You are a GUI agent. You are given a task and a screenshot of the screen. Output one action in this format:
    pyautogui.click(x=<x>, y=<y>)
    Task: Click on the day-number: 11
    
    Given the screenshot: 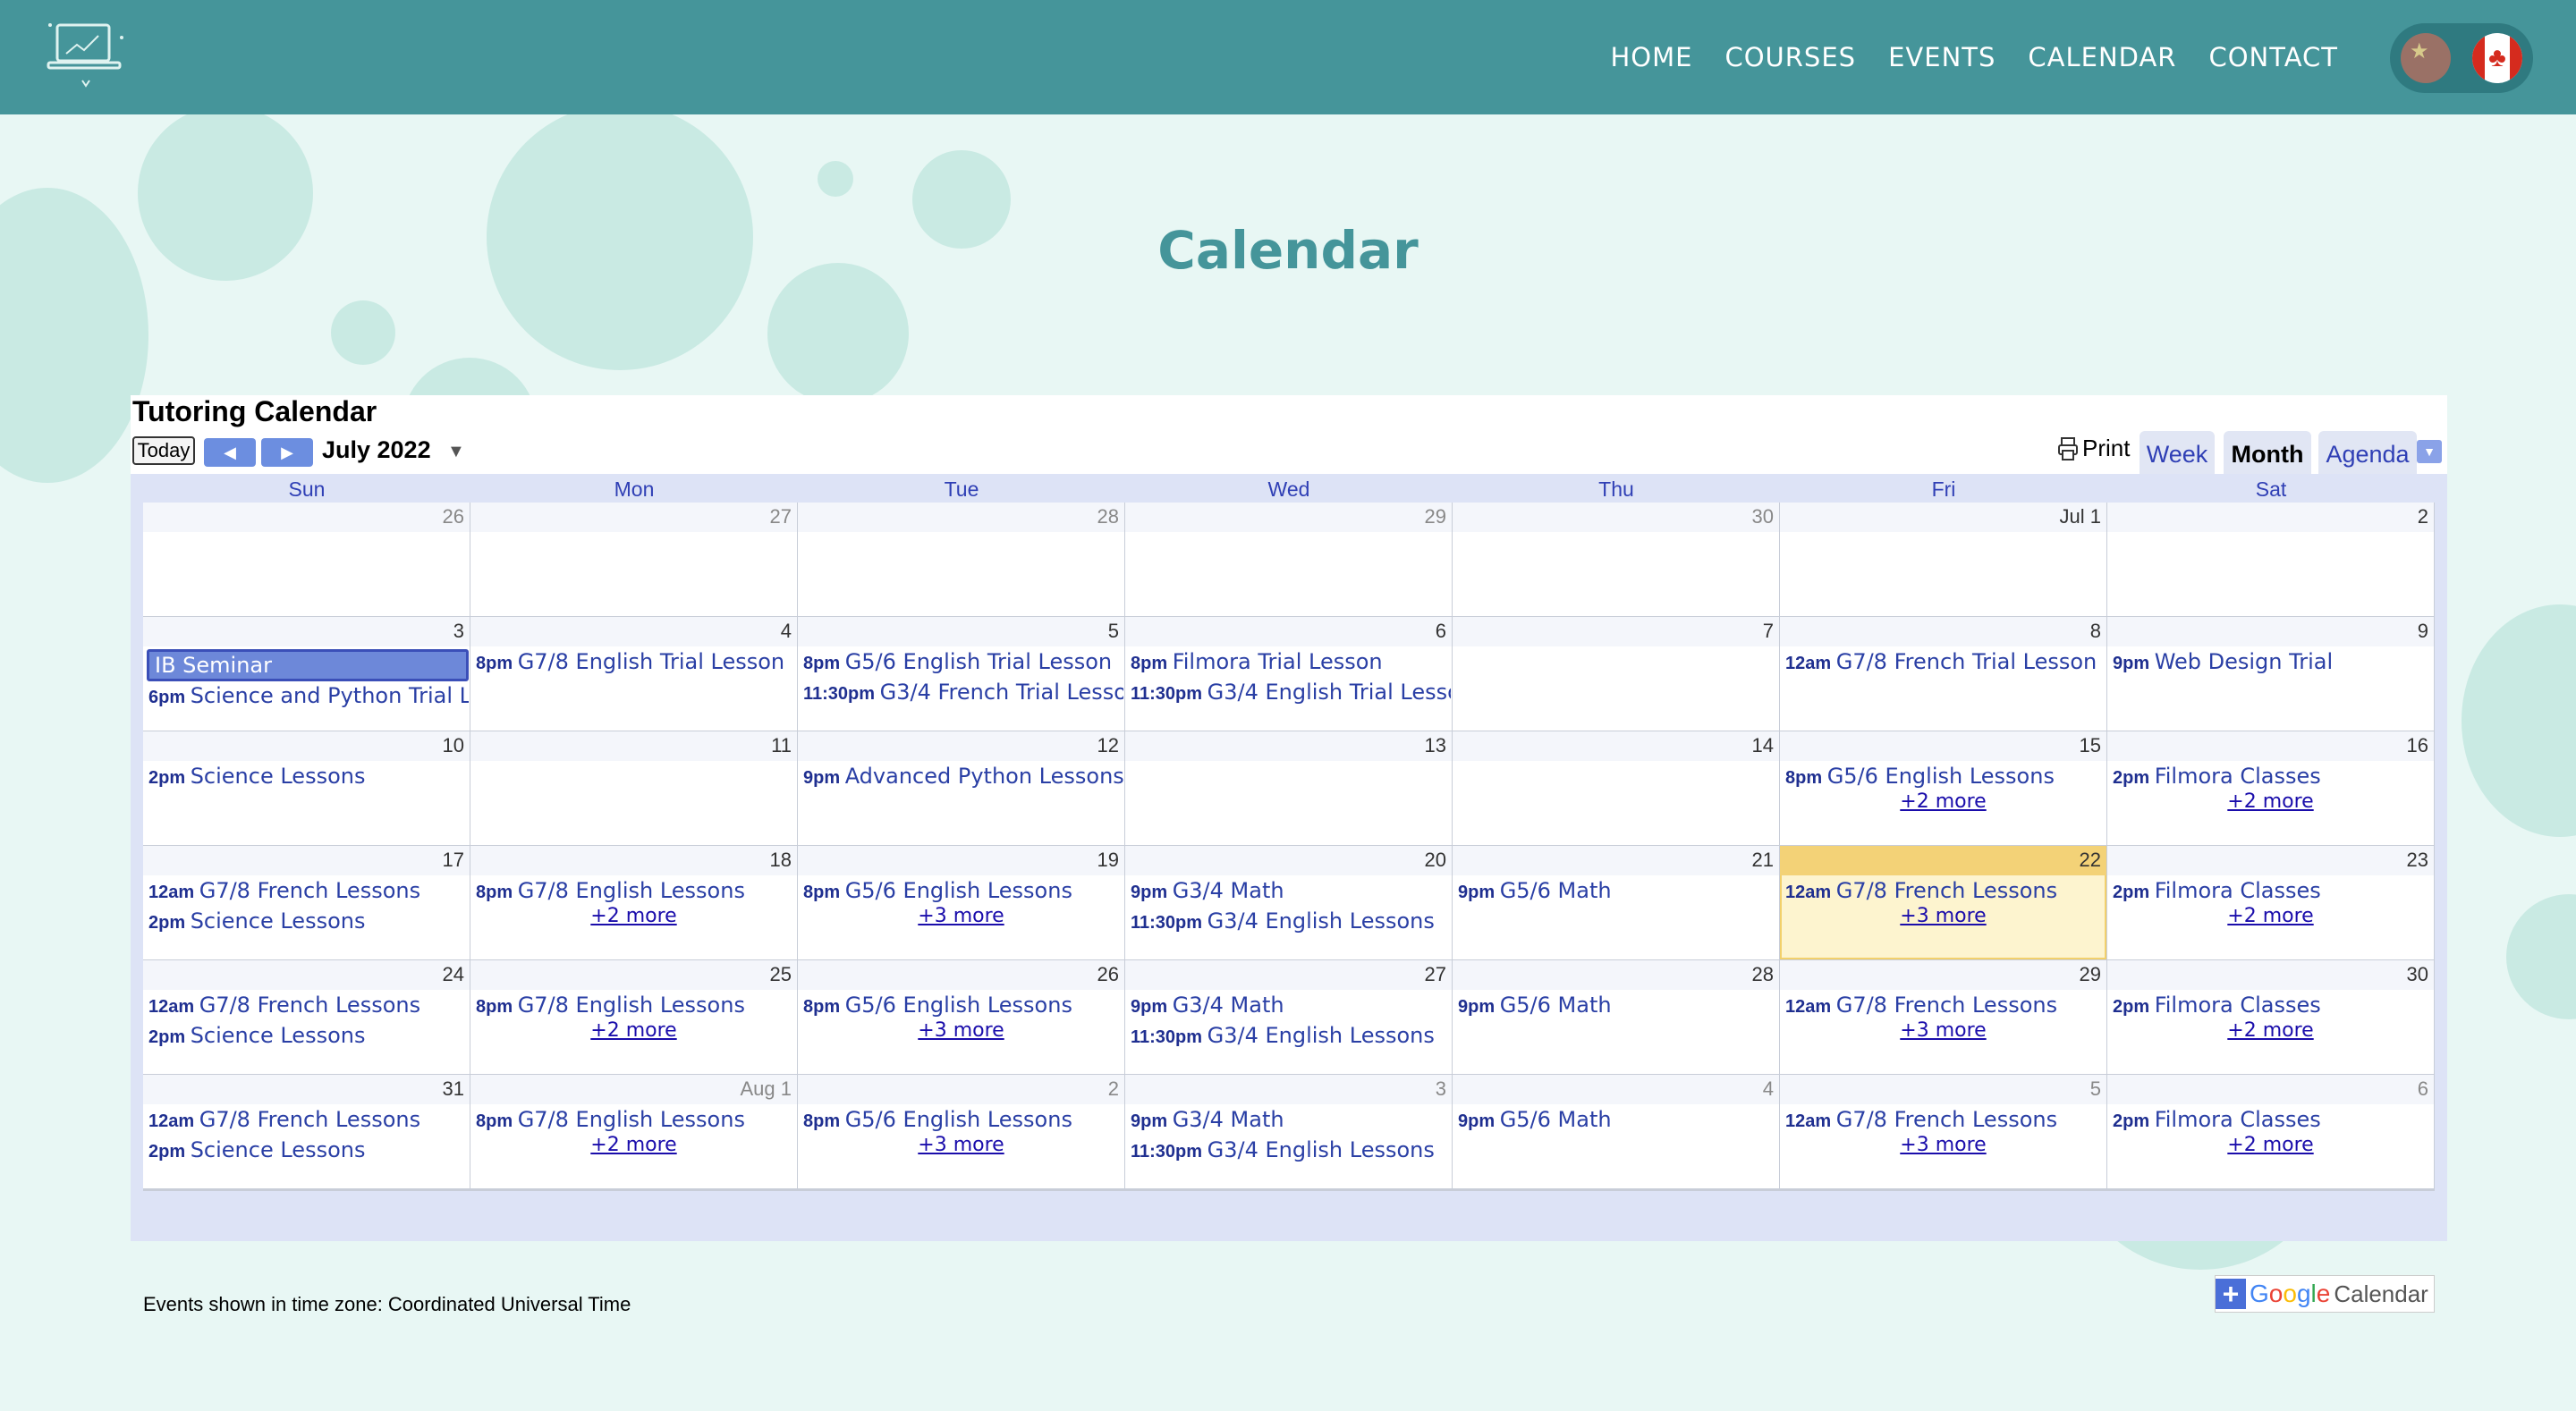 What is the action you would take?
    pyautogui.click(x=633, y=746)
    